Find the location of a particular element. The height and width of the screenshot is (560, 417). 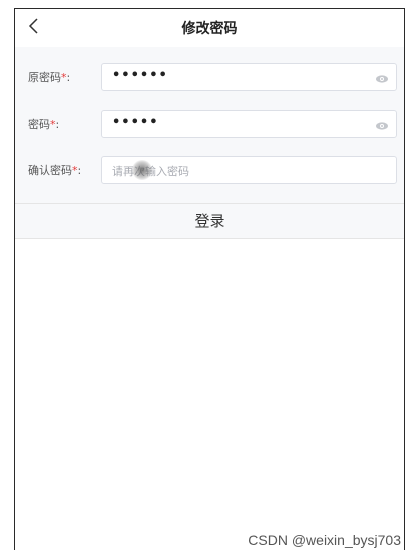

login-button: 登录 is located at coordinates (209, 221).